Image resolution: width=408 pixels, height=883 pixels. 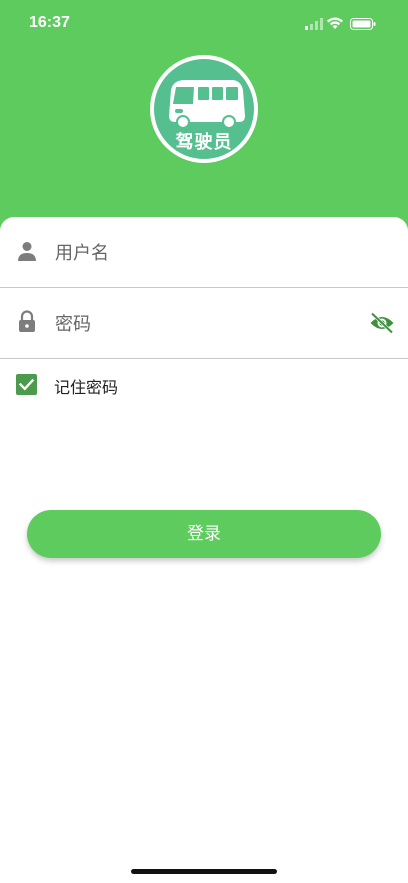 What do you see at coordinates (86, 387) in the screenshot?
I see `remember-label: 记住密码` at bounding box center [86, 387].